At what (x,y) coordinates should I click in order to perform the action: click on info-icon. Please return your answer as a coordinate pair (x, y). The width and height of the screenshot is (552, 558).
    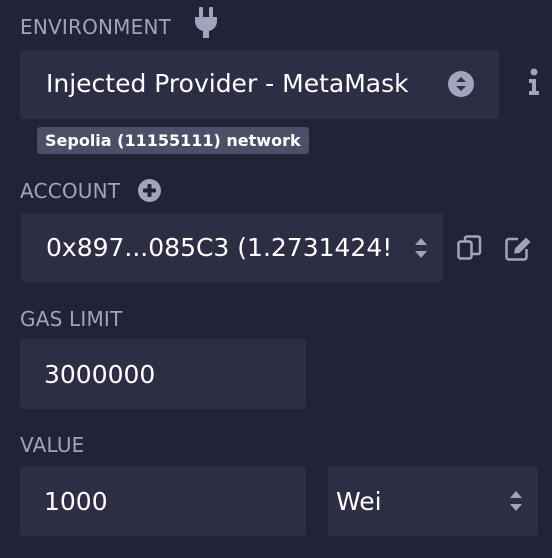
    Looking at the image, I should click on (534, 82).